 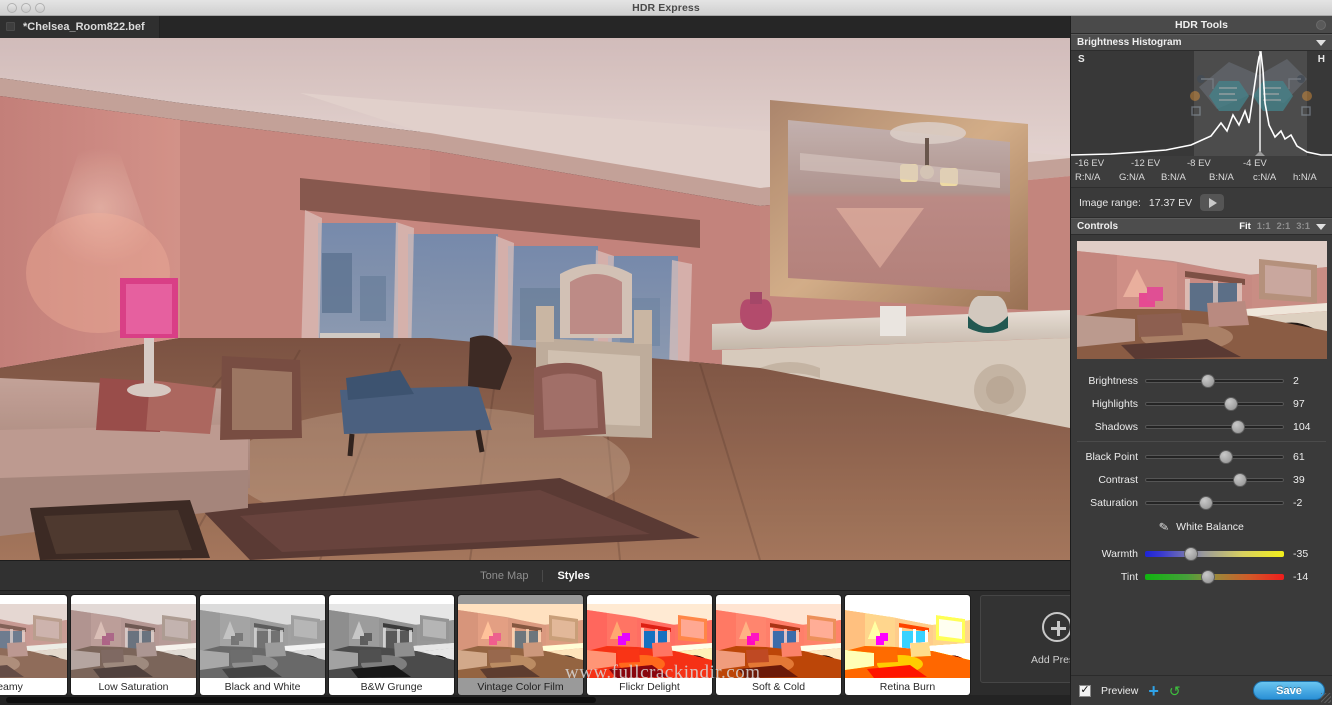 I want to click on mode-tabs: Tone Map Styles, so click(x=535, y=575).